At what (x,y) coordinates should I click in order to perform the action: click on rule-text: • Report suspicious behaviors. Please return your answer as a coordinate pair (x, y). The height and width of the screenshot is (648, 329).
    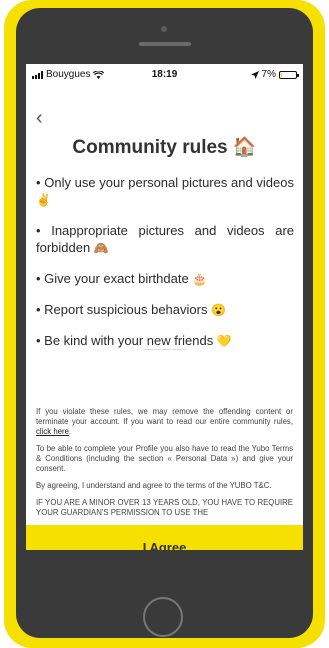
    Looking at the image, I should click on (122, 309).